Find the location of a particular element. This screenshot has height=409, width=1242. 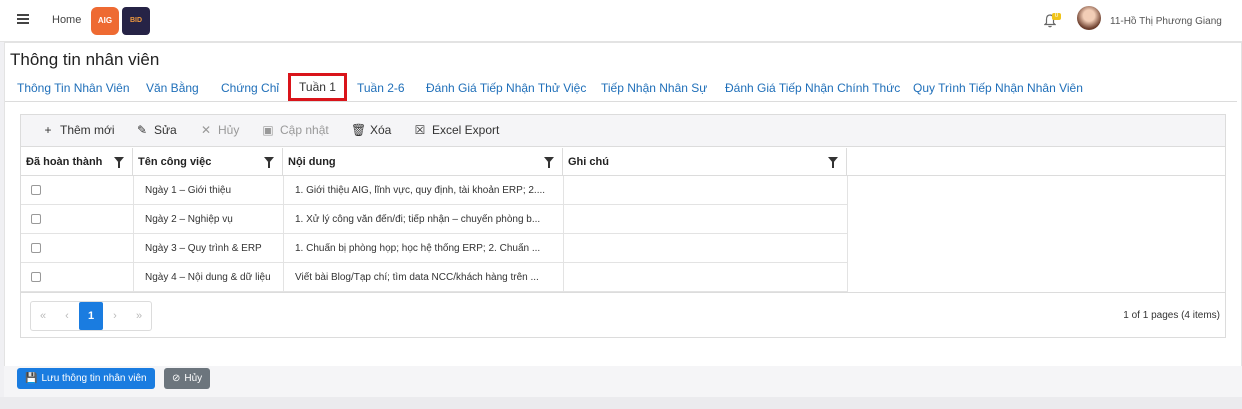

cancel-button-label: Hủy is located at coordinates (193, 378).